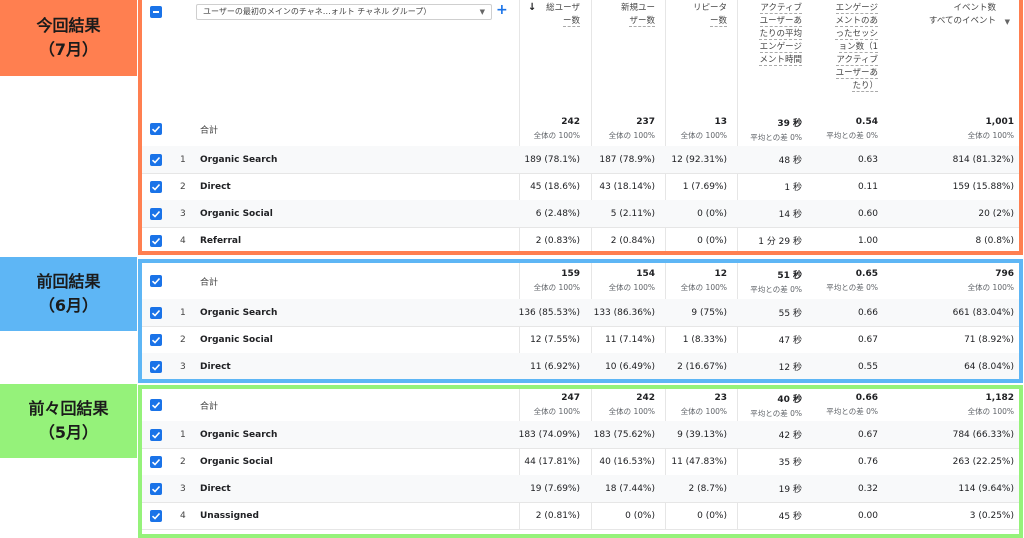  Describe the element at coordinates (68, 421) in the screenshot. I see `label-may: 前々回結果 （5月）` at that location.